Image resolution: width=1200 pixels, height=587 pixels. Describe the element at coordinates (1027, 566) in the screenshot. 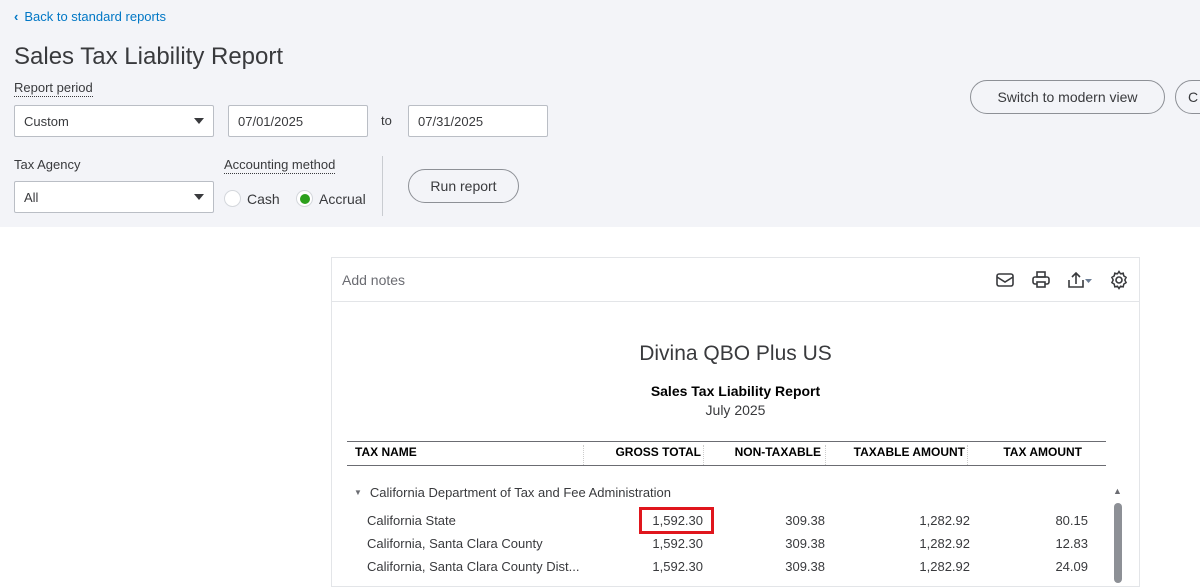

I see `row-tax-amount: 24.09` at that location.